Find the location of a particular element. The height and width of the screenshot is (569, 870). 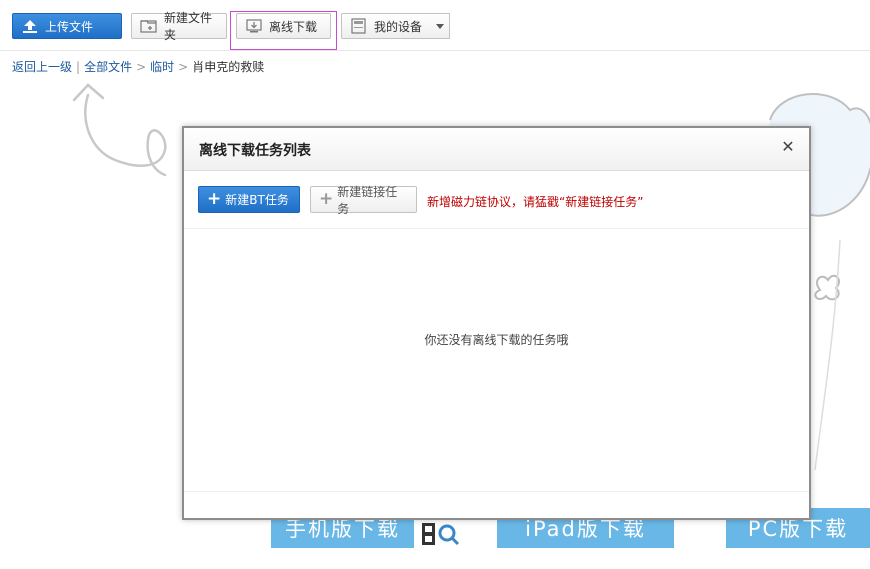

dialog-header: 离线下载任务列表 ✕ is located at coordinates (496, 149).